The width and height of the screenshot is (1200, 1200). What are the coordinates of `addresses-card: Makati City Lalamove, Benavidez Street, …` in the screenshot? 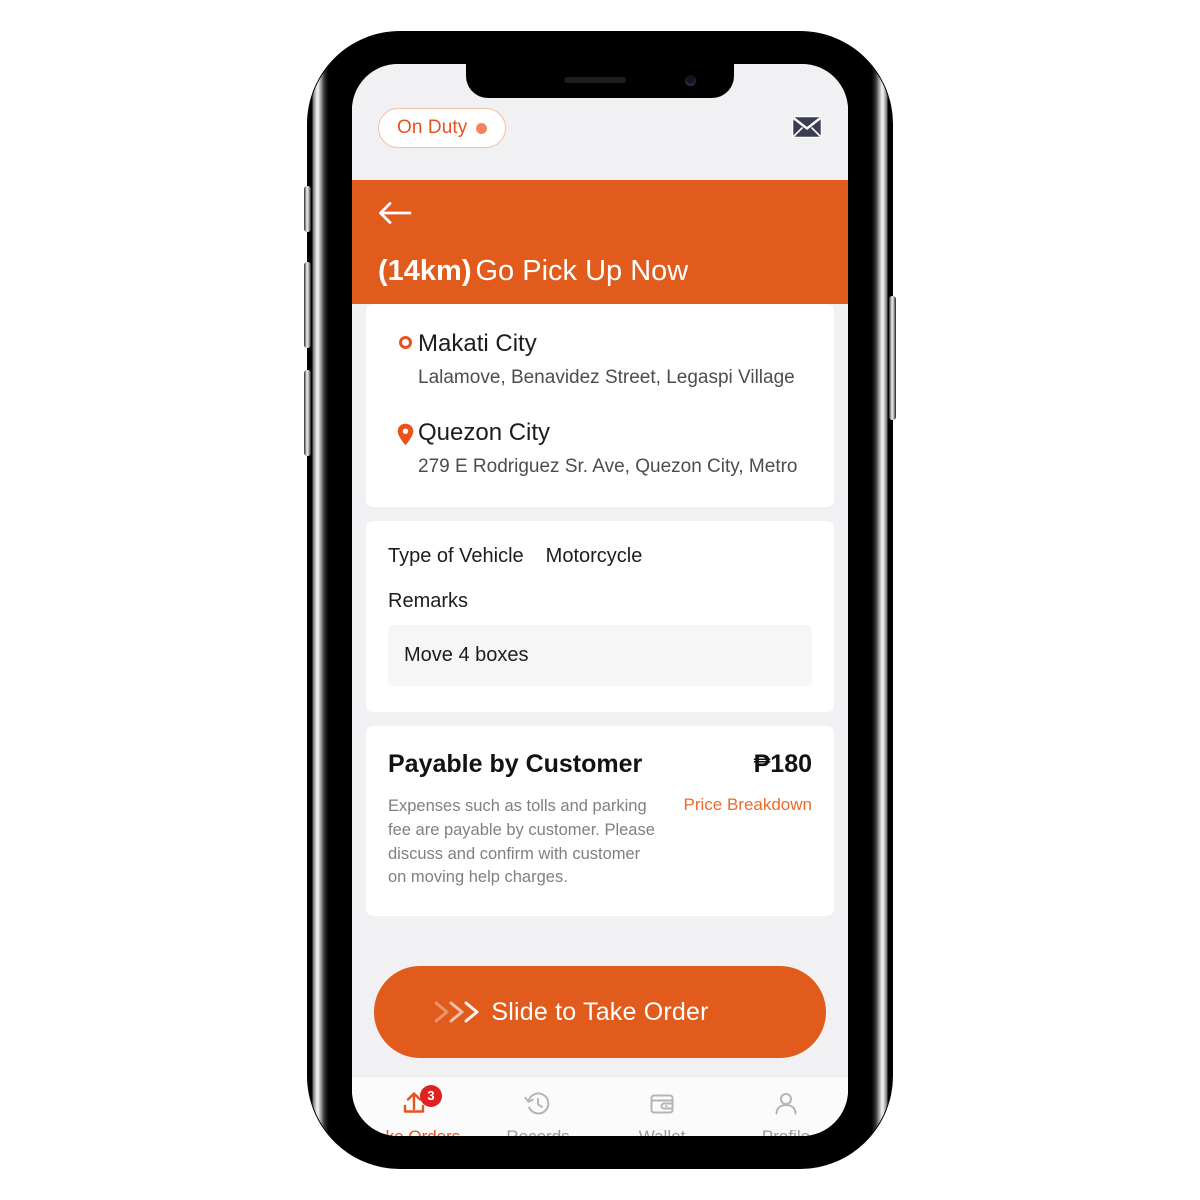 It's located at (600, 405).